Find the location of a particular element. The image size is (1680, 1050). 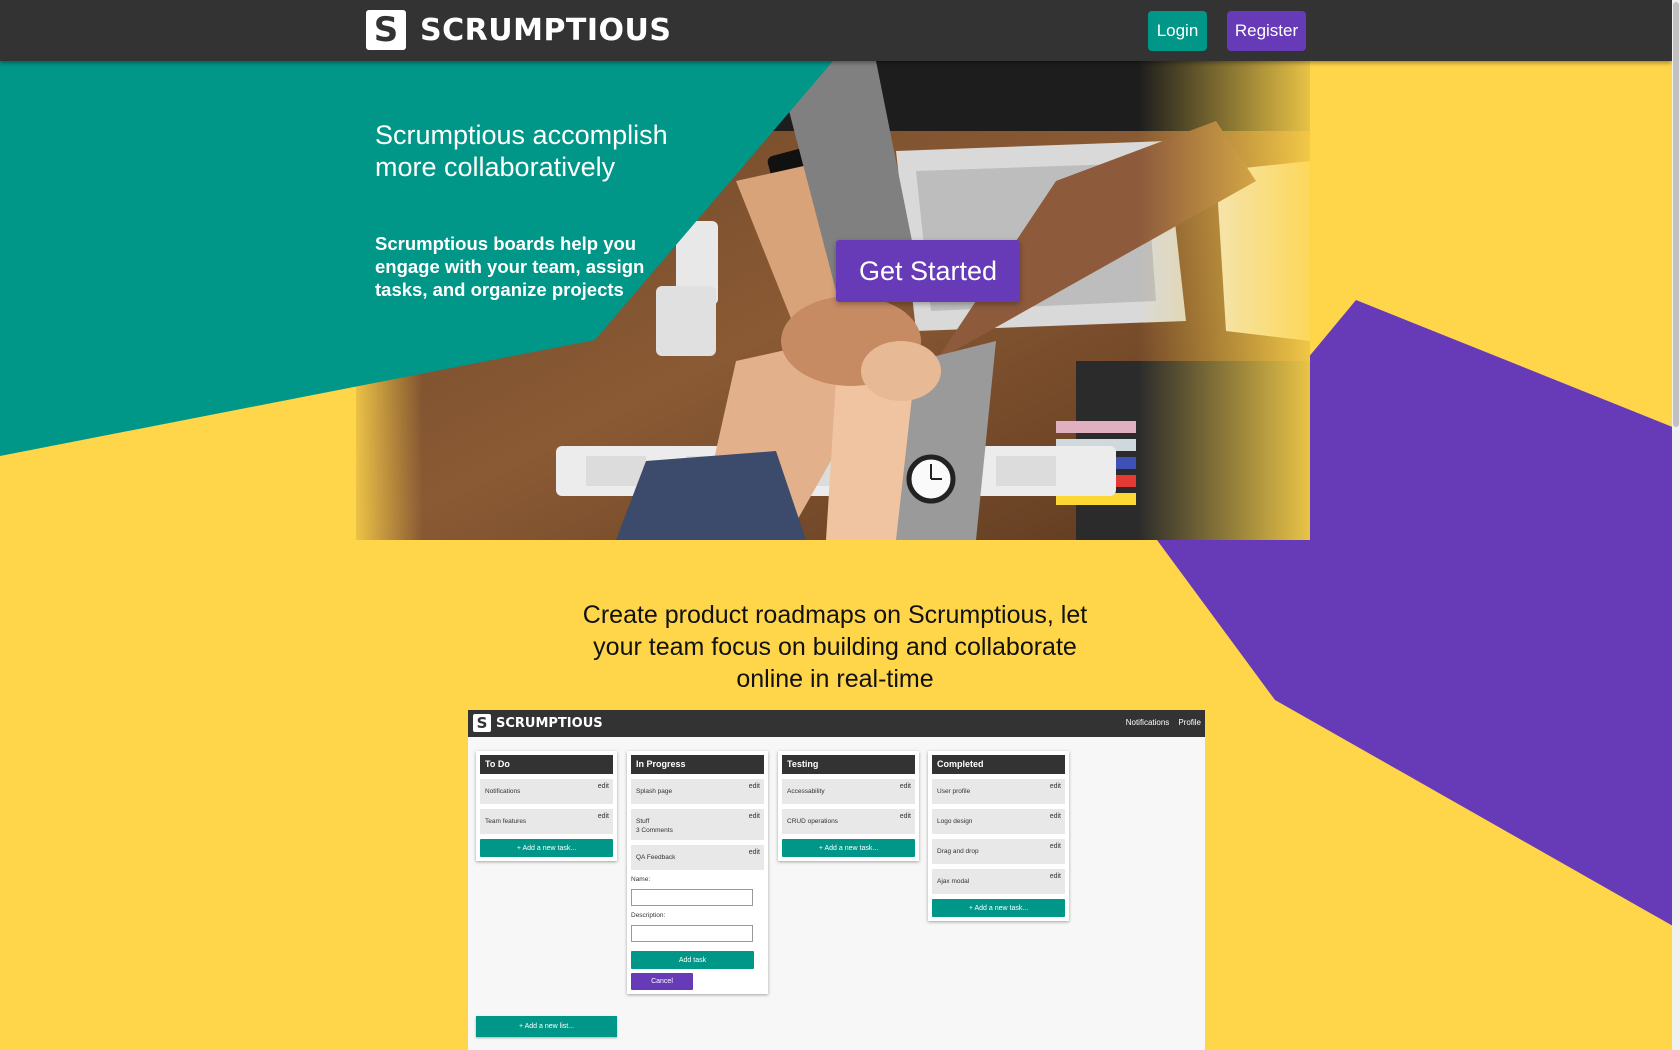

brand-name: SCRUMPTIOUS is located at coordinates (546, 30).